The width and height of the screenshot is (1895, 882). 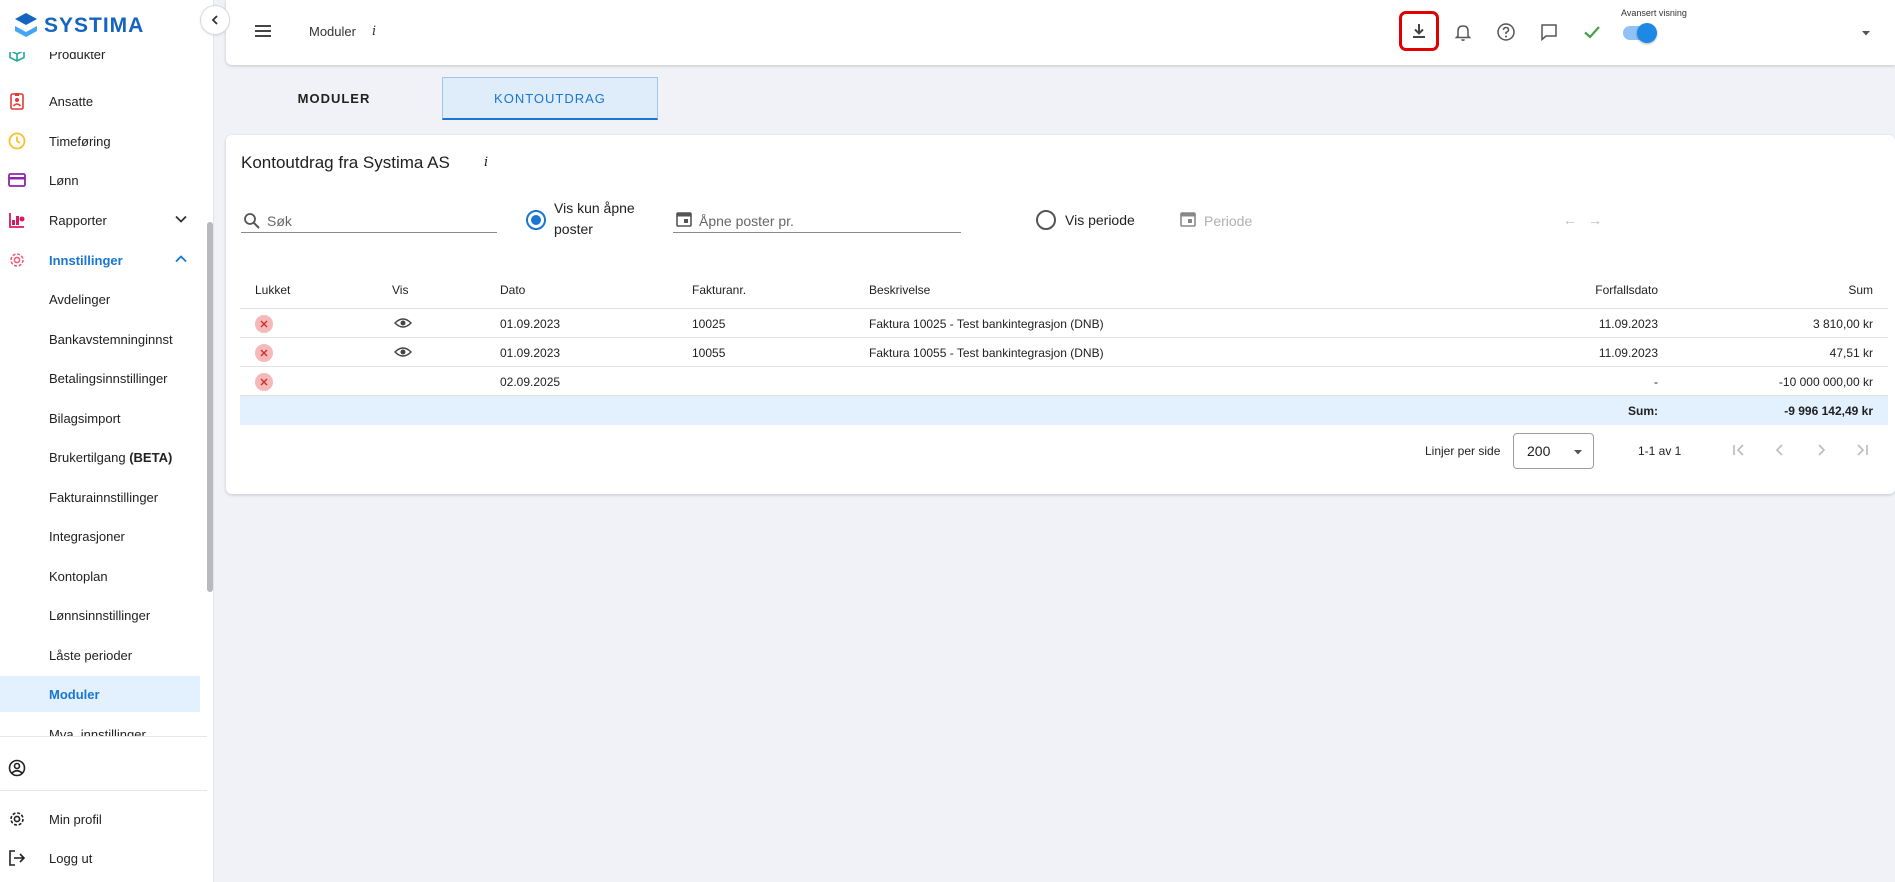 I want to click on arrow-right-icon: →, so click(x=1595, y=220).